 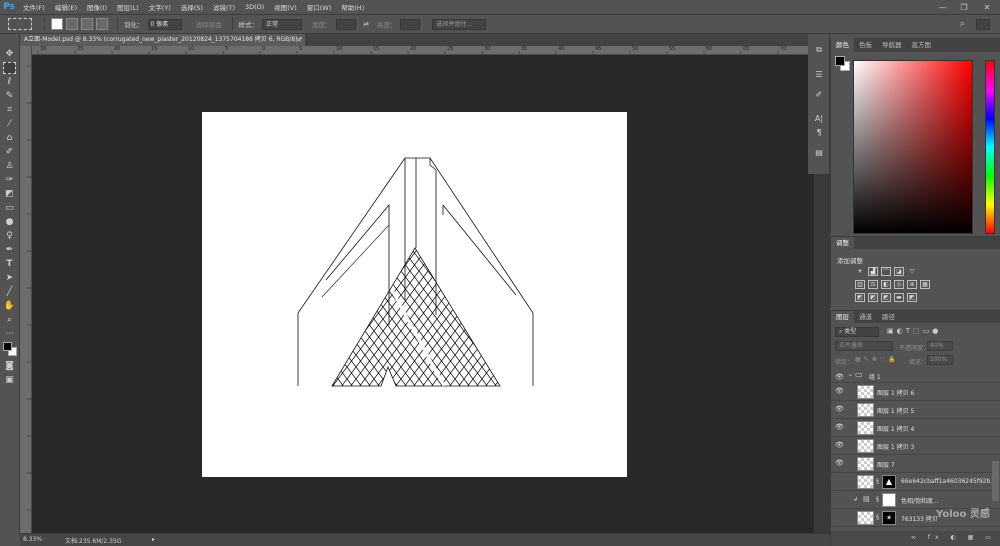 What do you see at coordinates (819, 132) in the screenshot?
I see `paragraph-panel-icon: ¶` at bounding box center [819, 132].